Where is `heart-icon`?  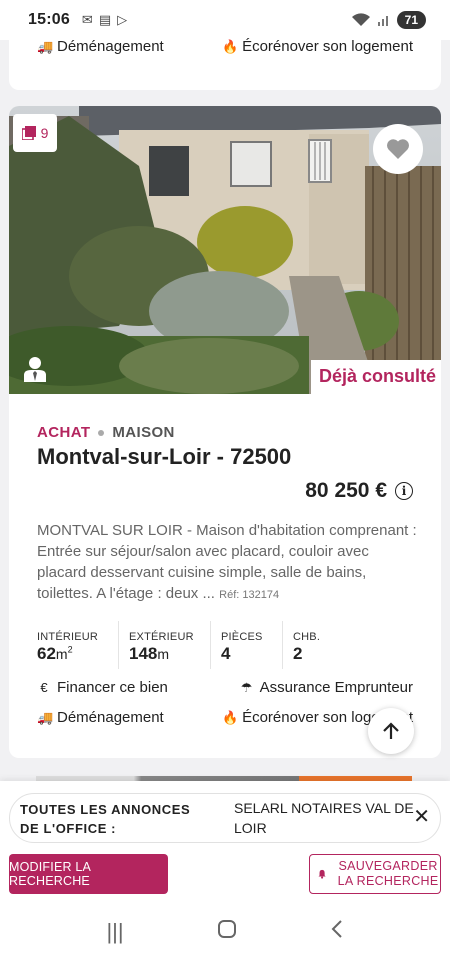 heart-icon is located at coordinates (398, 149).